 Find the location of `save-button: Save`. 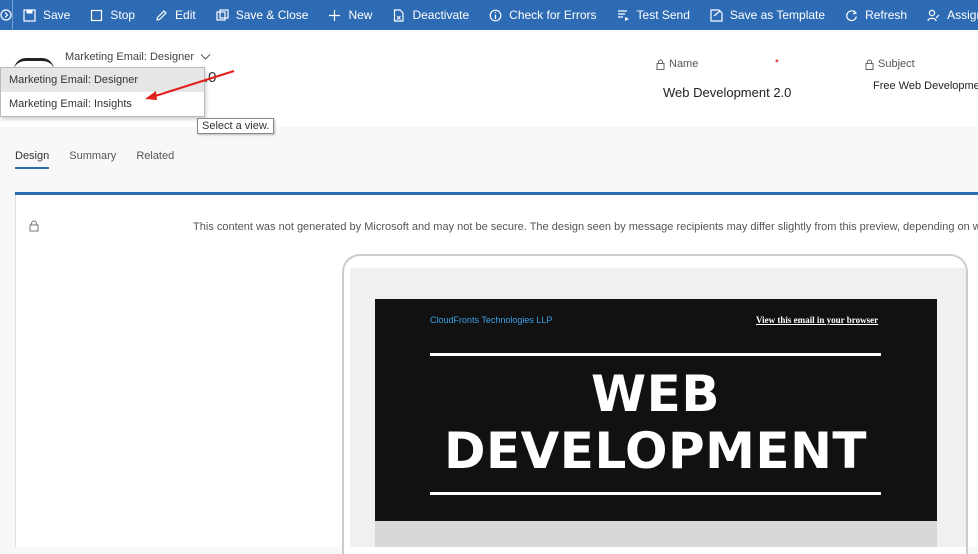

save-button: Save is located at coordinates (46, 15).